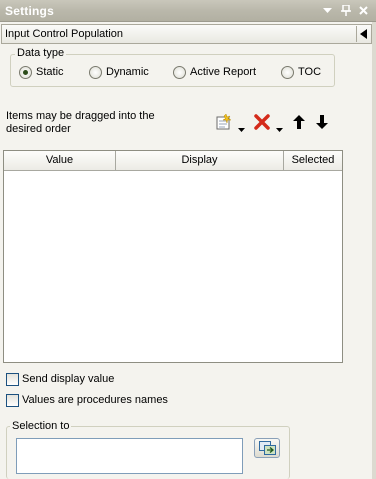 This screenshot has width=376, height=479. I want to click on radio-dynamic-label: Dynamic, so click(127, 72).